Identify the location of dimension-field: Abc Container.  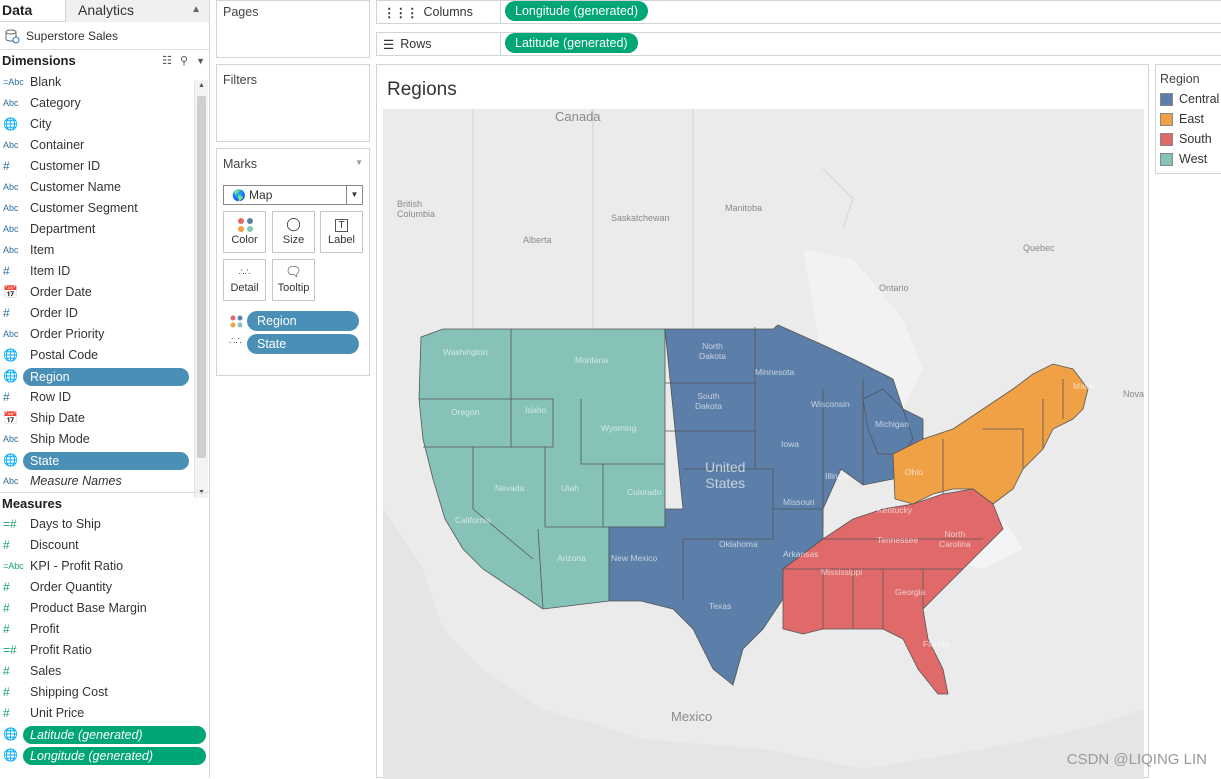
(104, 145).